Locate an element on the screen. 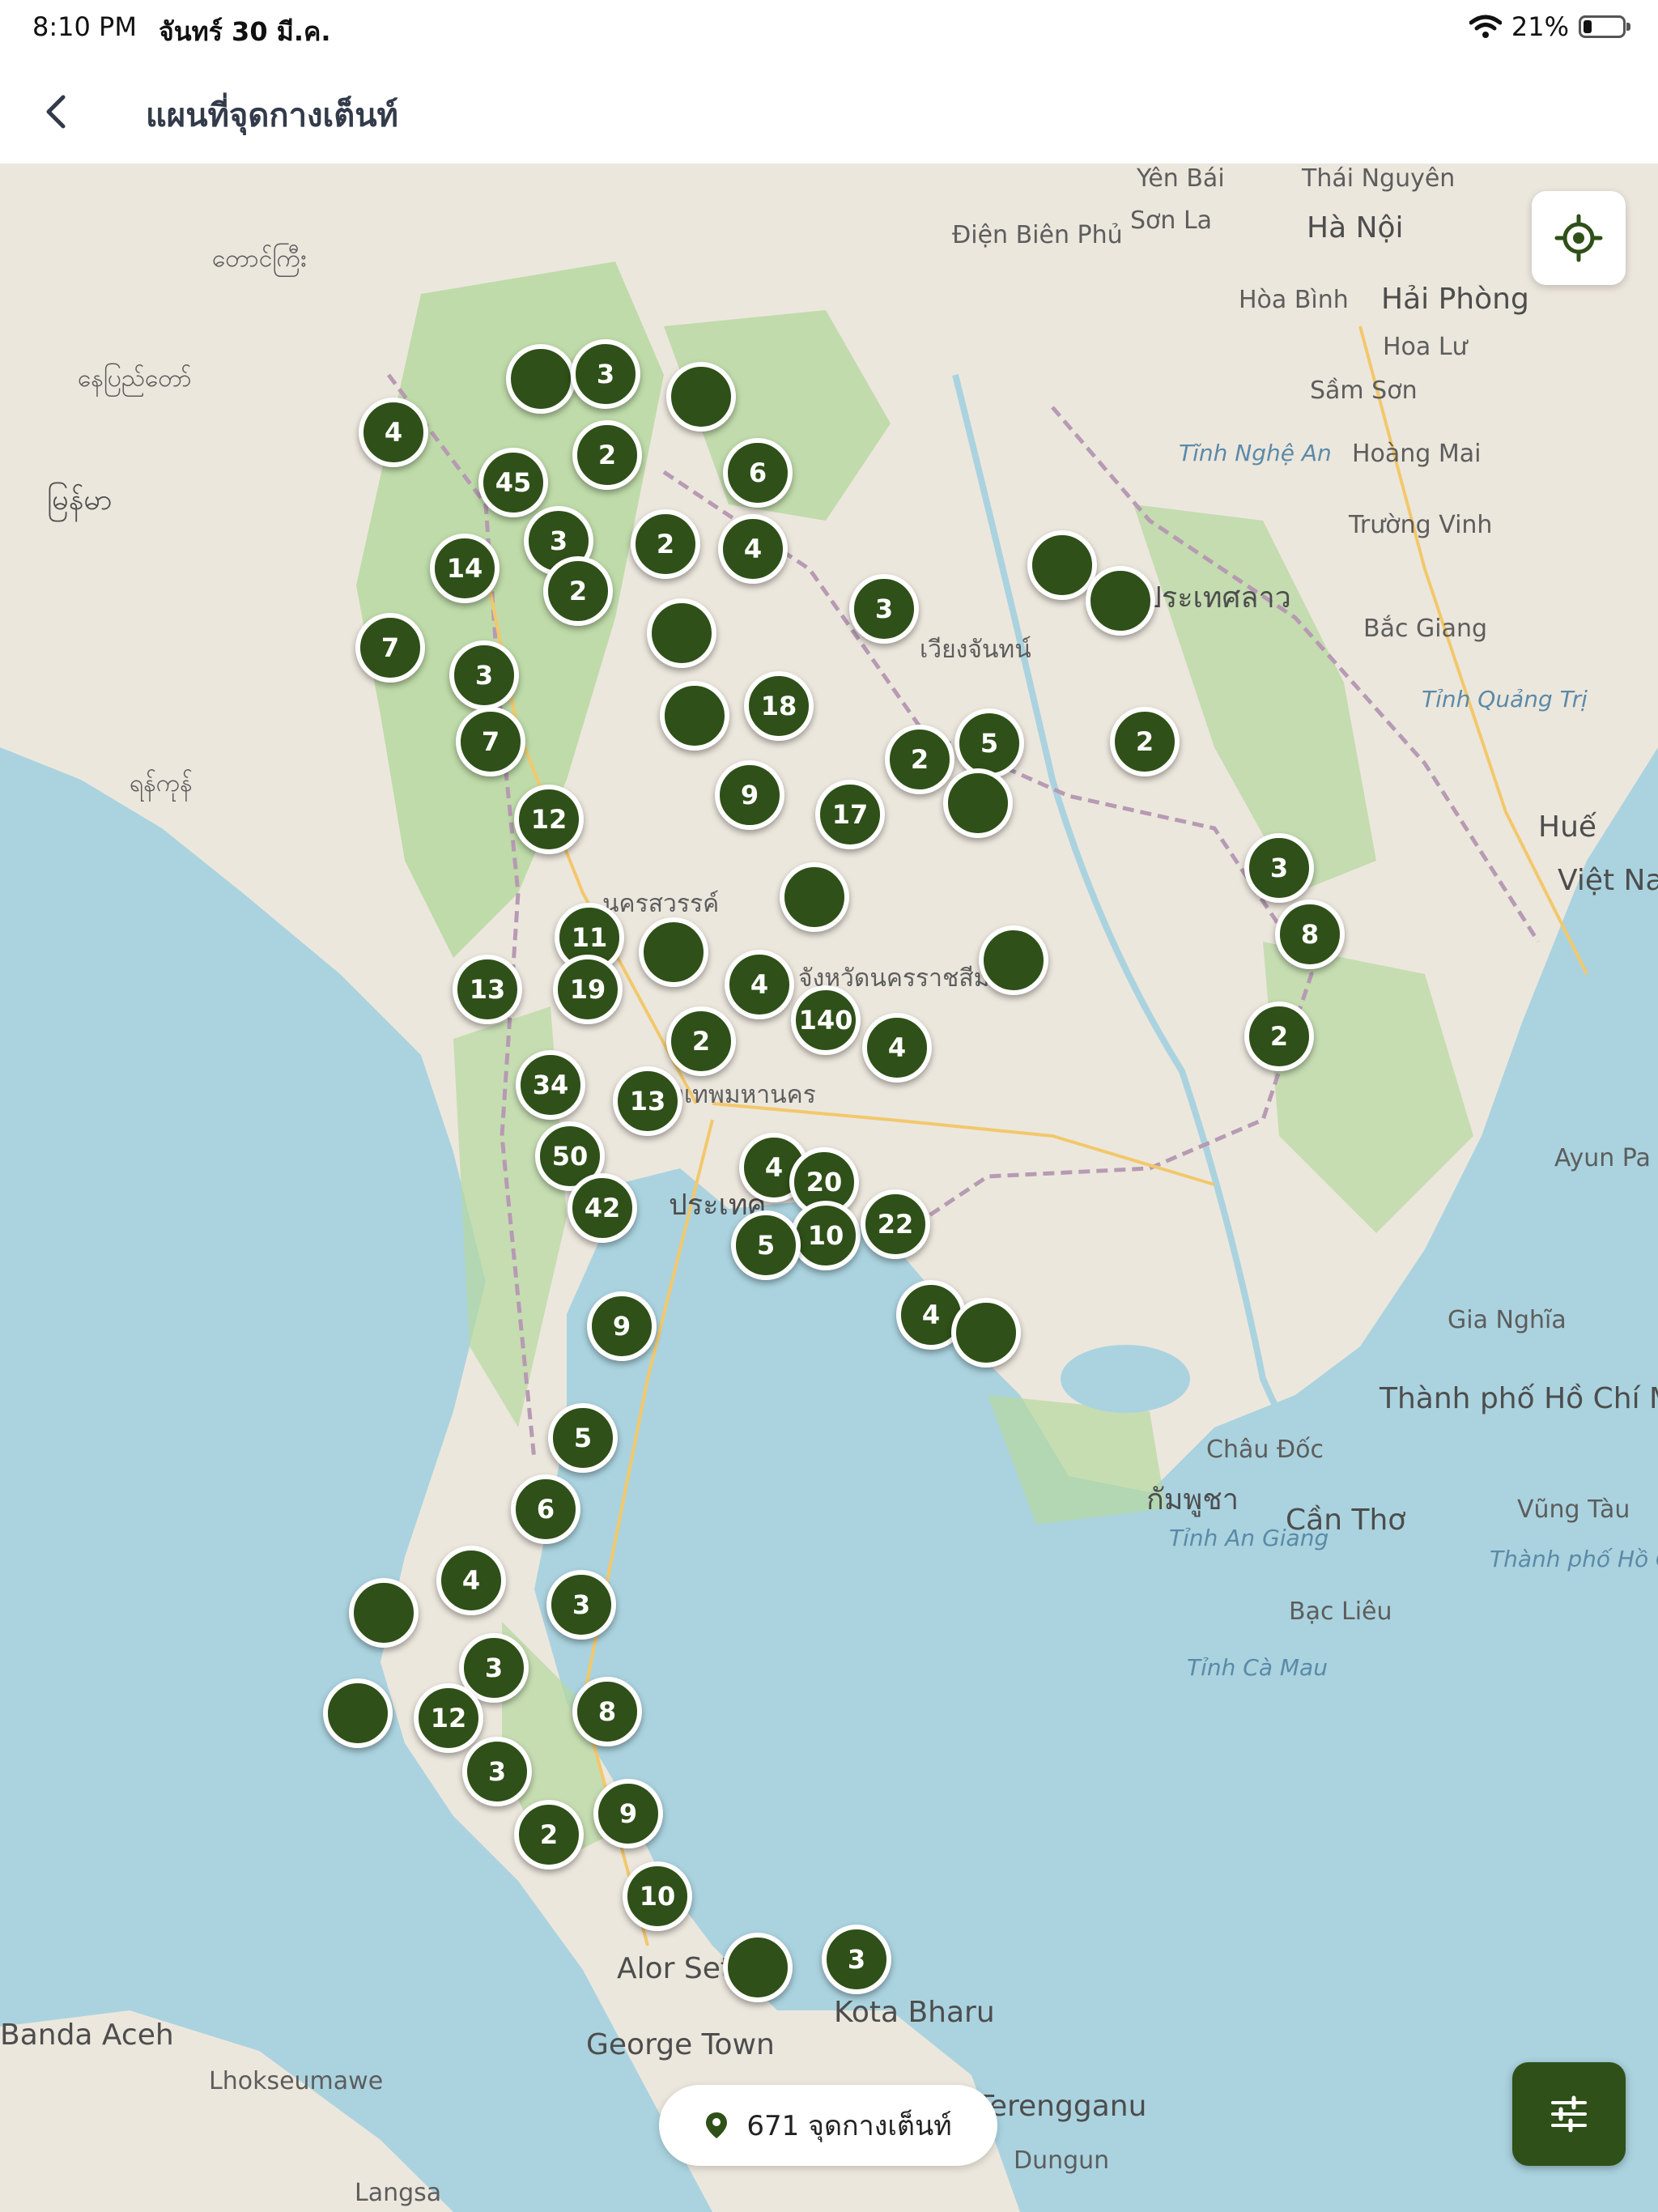 This screenshot has height=2212, width=1658. map-label: Huế is located at coordinates (1567, 827).